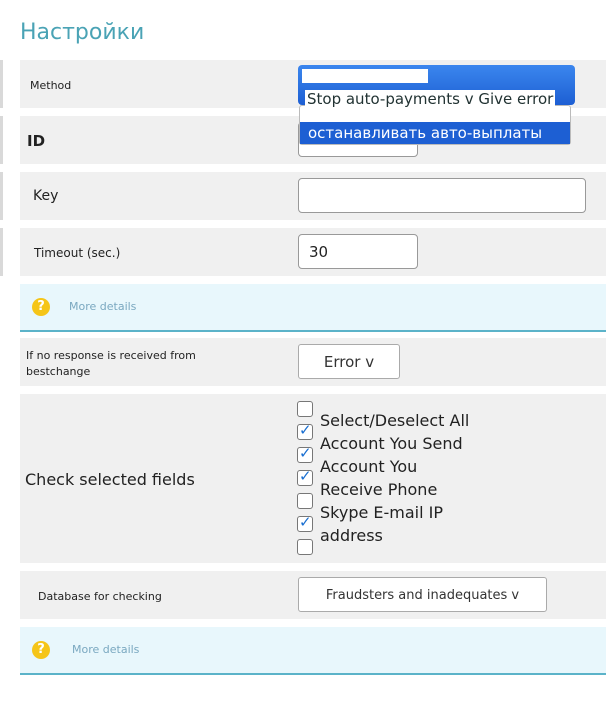 Image resolution: width=606 pixels, height=703 pixels. Describe the element at coordinates (100, 596) in the screenshot. I see `database-label: Database for checking` at that location.